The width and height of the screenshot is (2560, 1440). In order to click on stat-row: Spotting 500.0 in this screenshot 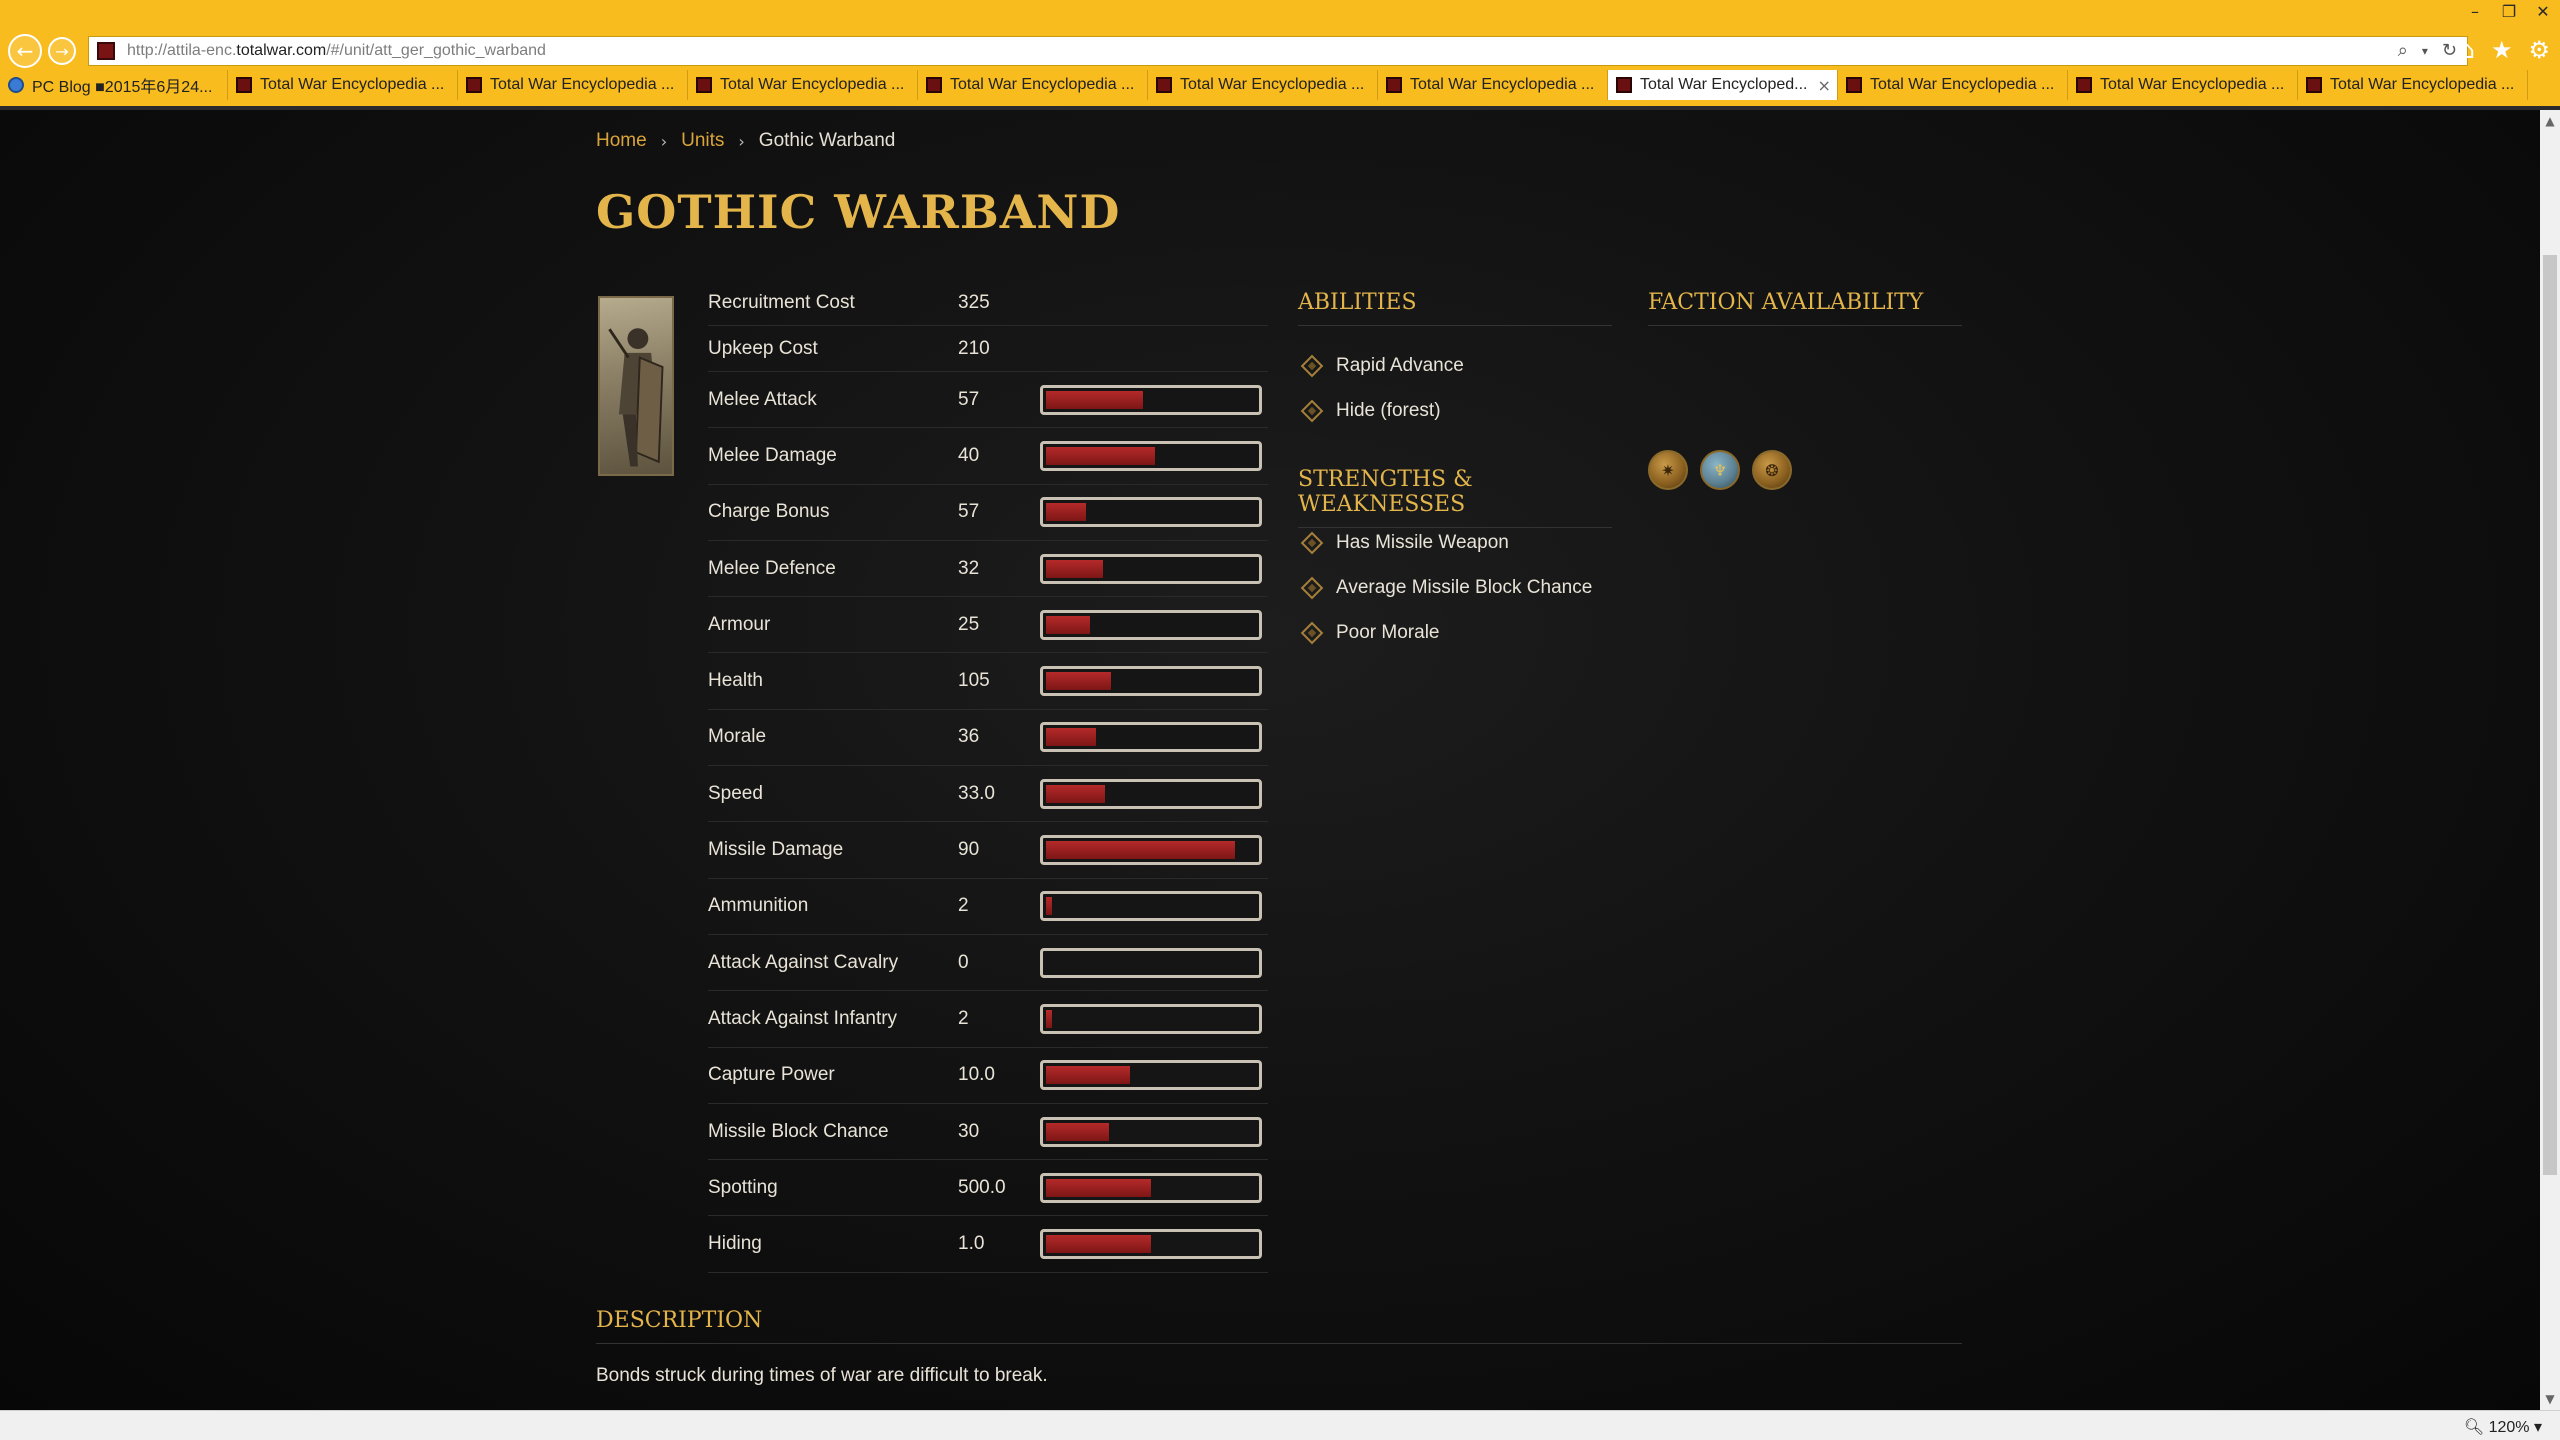, I will do `click(988, 1188)`.